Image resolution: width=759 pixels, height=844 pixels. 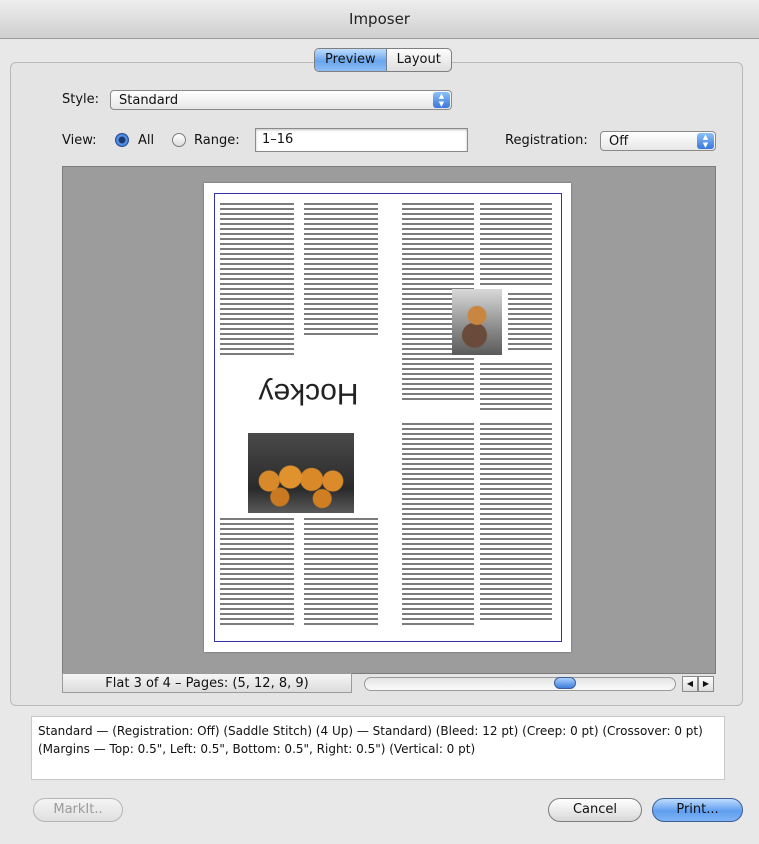 What do you see at coordinates (595, 810) in the screenshot?
I see `cancel-button: Cancel` at bounding box center [595, 810].